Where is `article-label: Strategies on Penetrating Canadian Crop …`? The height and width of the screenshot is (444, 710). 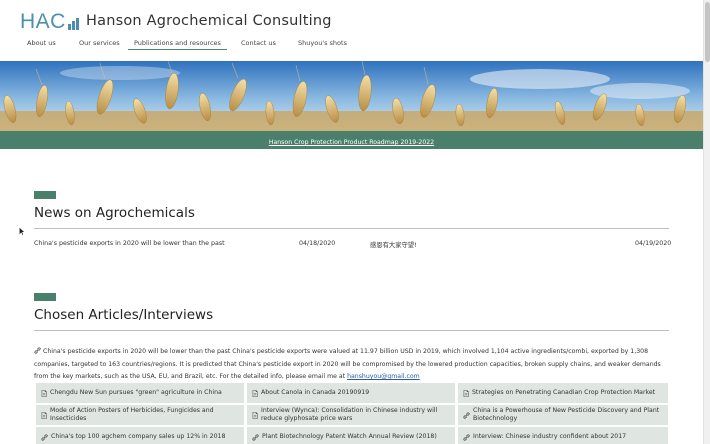
article-label: Strategies on Penetrating Canadian Crop … is located at coordinates (564, 392).